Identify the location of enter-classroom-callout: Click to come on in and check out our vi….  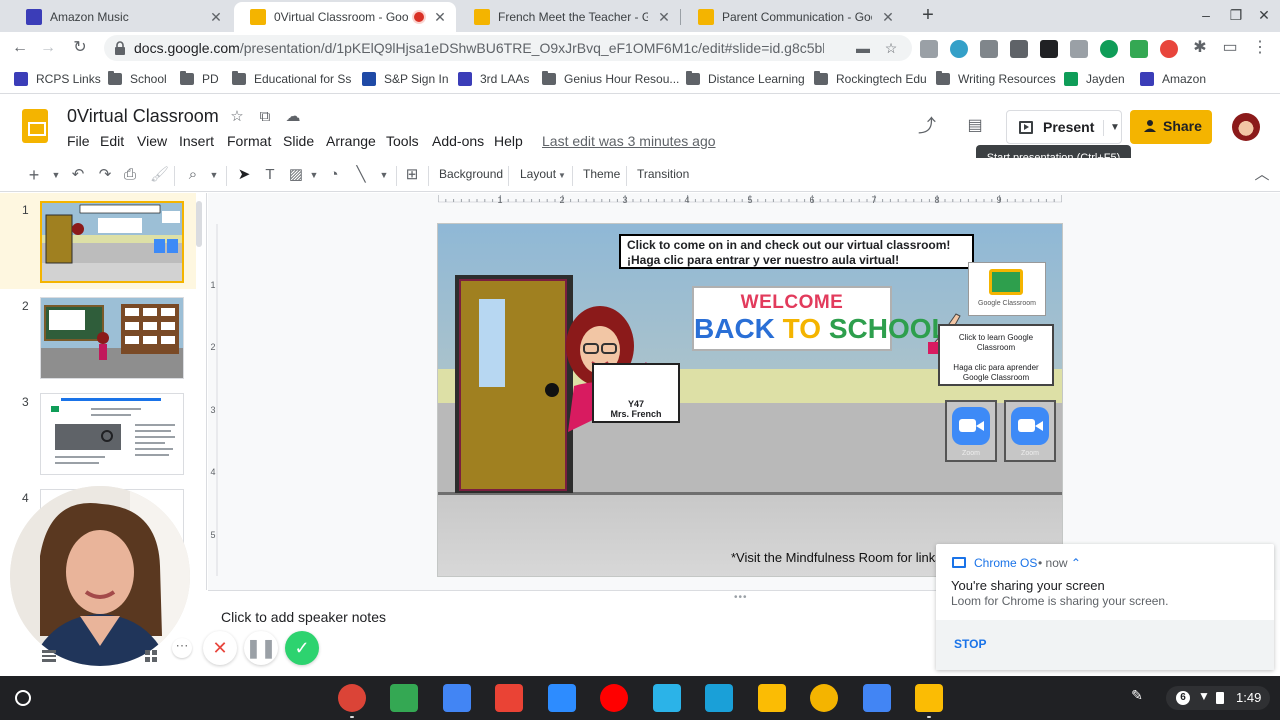
(796, 251).